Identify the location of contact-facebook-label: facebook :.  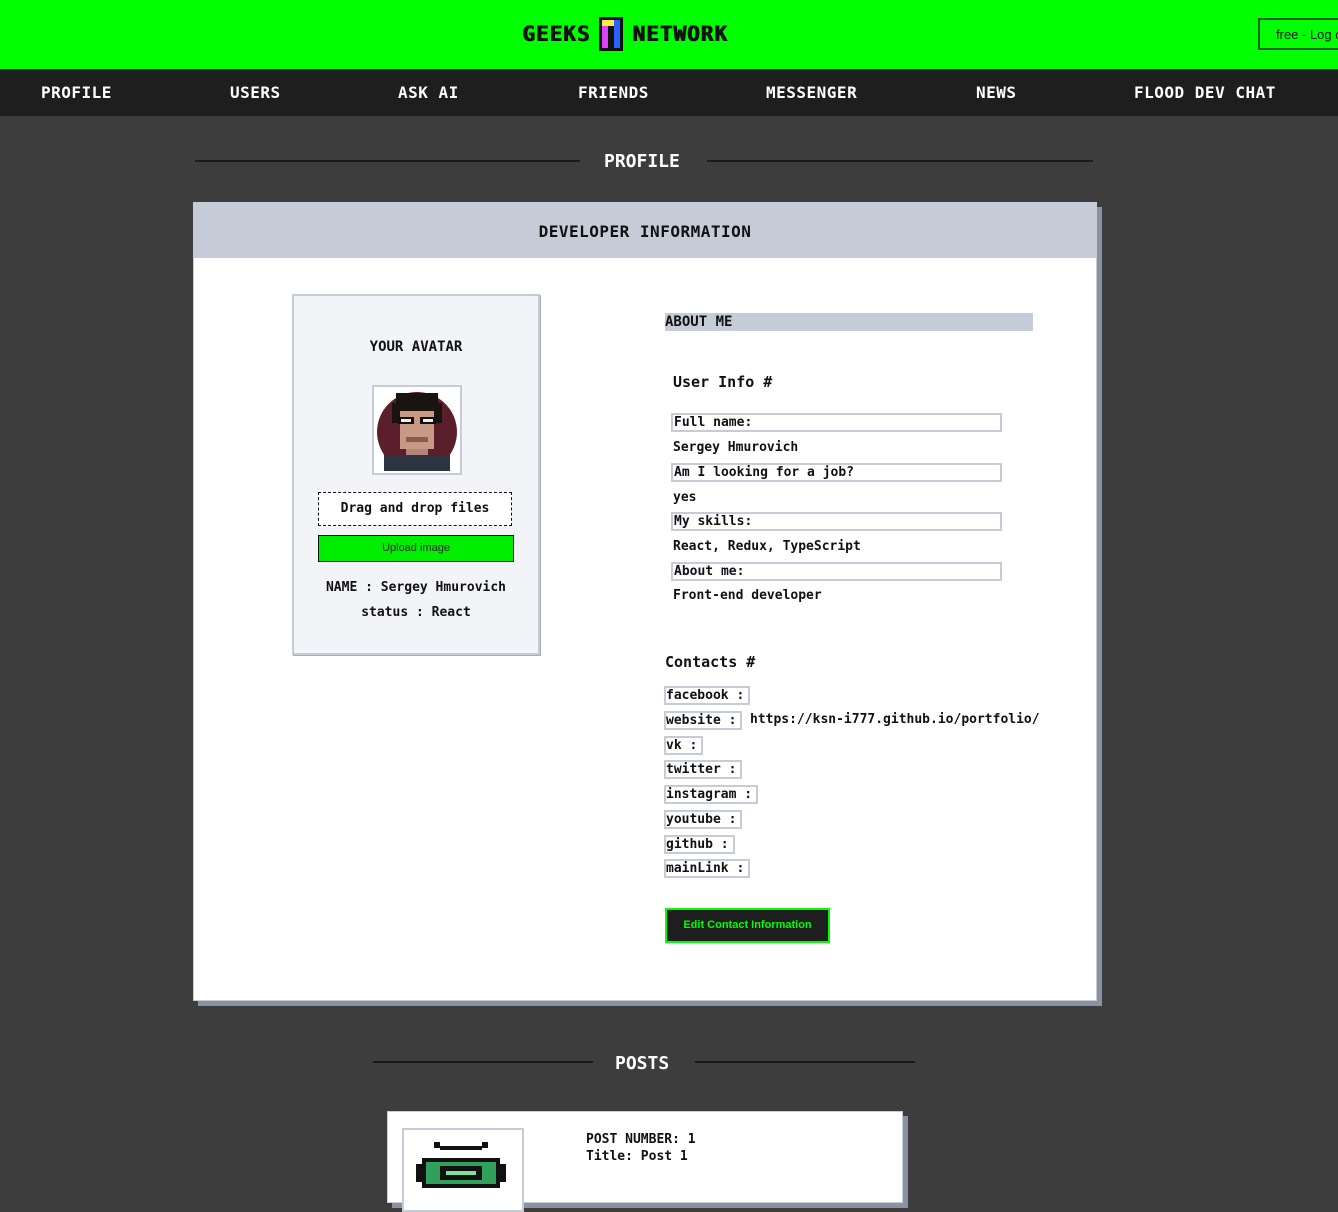
(707, 695).